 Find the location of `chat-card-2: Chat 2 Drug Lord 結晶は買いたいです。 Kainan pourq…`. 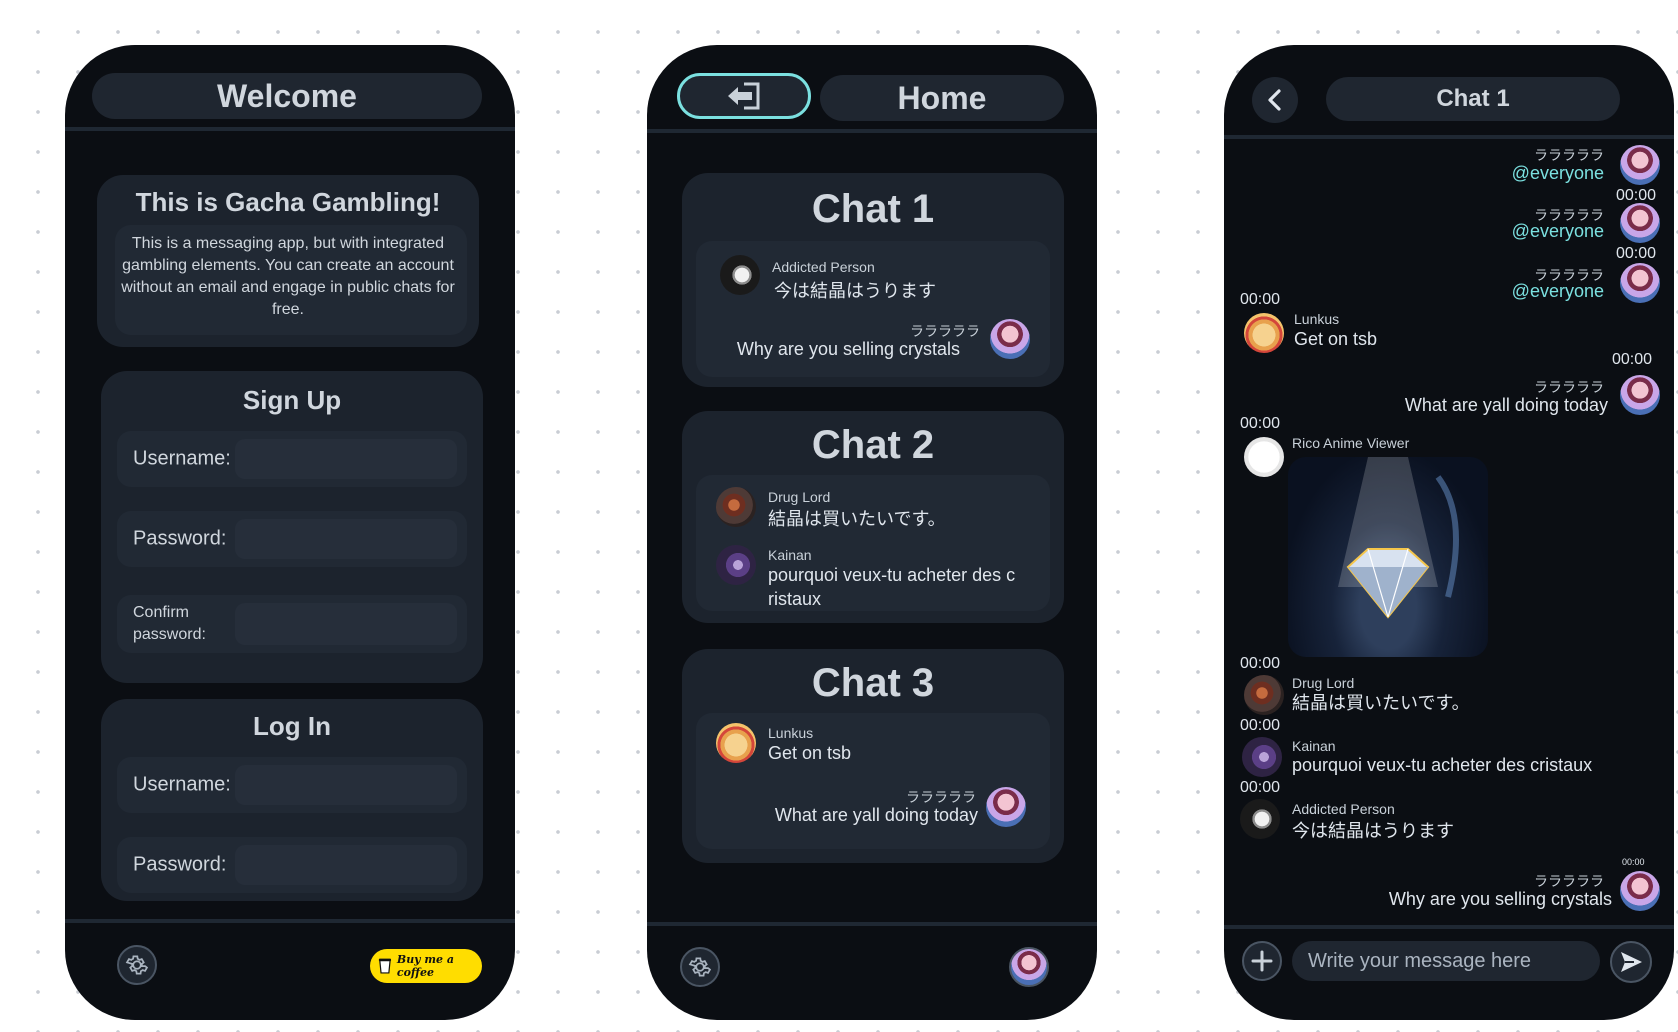

chat-card-2: Chat 2 Drug Lord 結晶は買いたいです。 Kainan pourq… is located at coordinates (873, 517).